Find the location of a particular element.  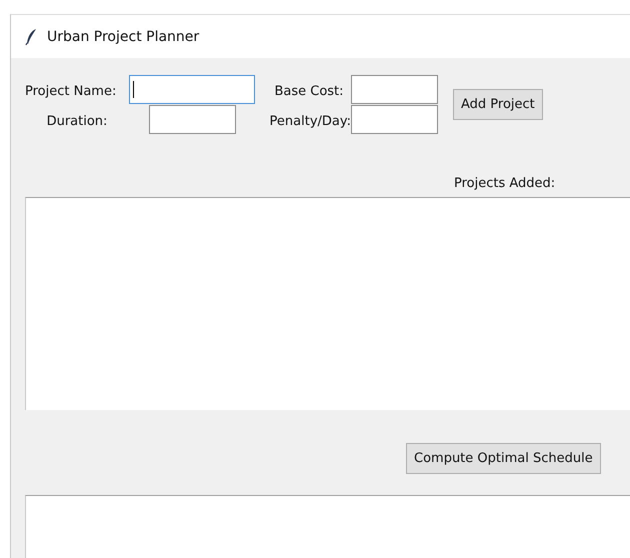

window-title: Urban Project Planner is located at coordinates (123, 36).